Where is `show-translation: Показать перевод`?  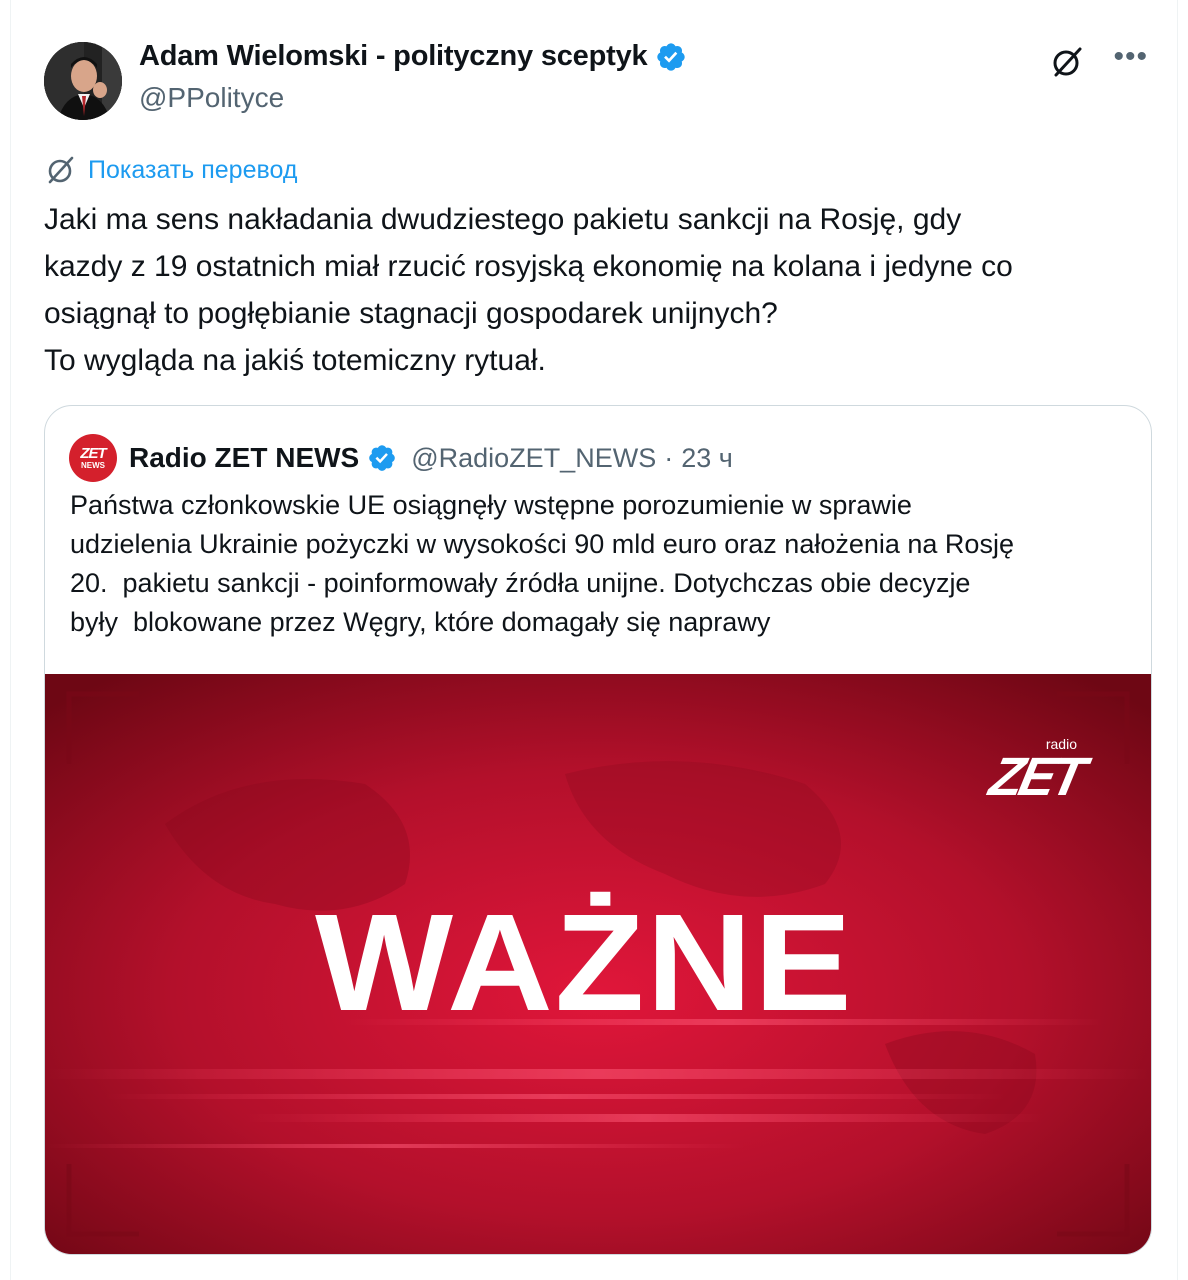 show-translation: Показать перевод is located at coordinates (170, 170).